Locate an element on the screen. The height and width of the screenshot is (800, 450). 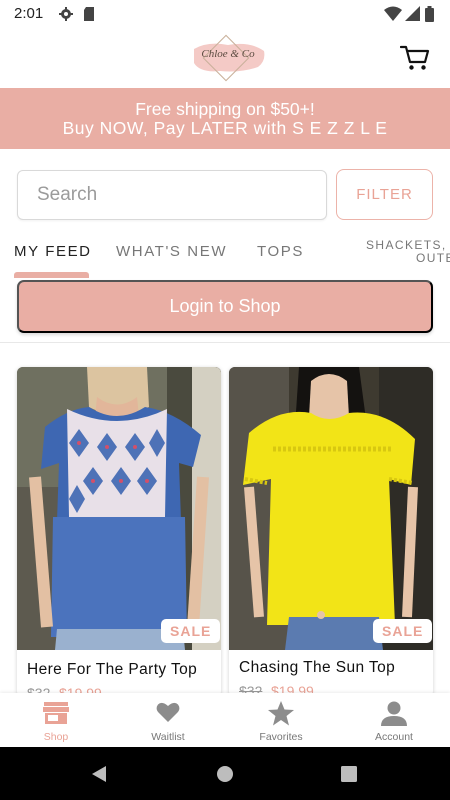
search-input is located at coordinates (172, 195).